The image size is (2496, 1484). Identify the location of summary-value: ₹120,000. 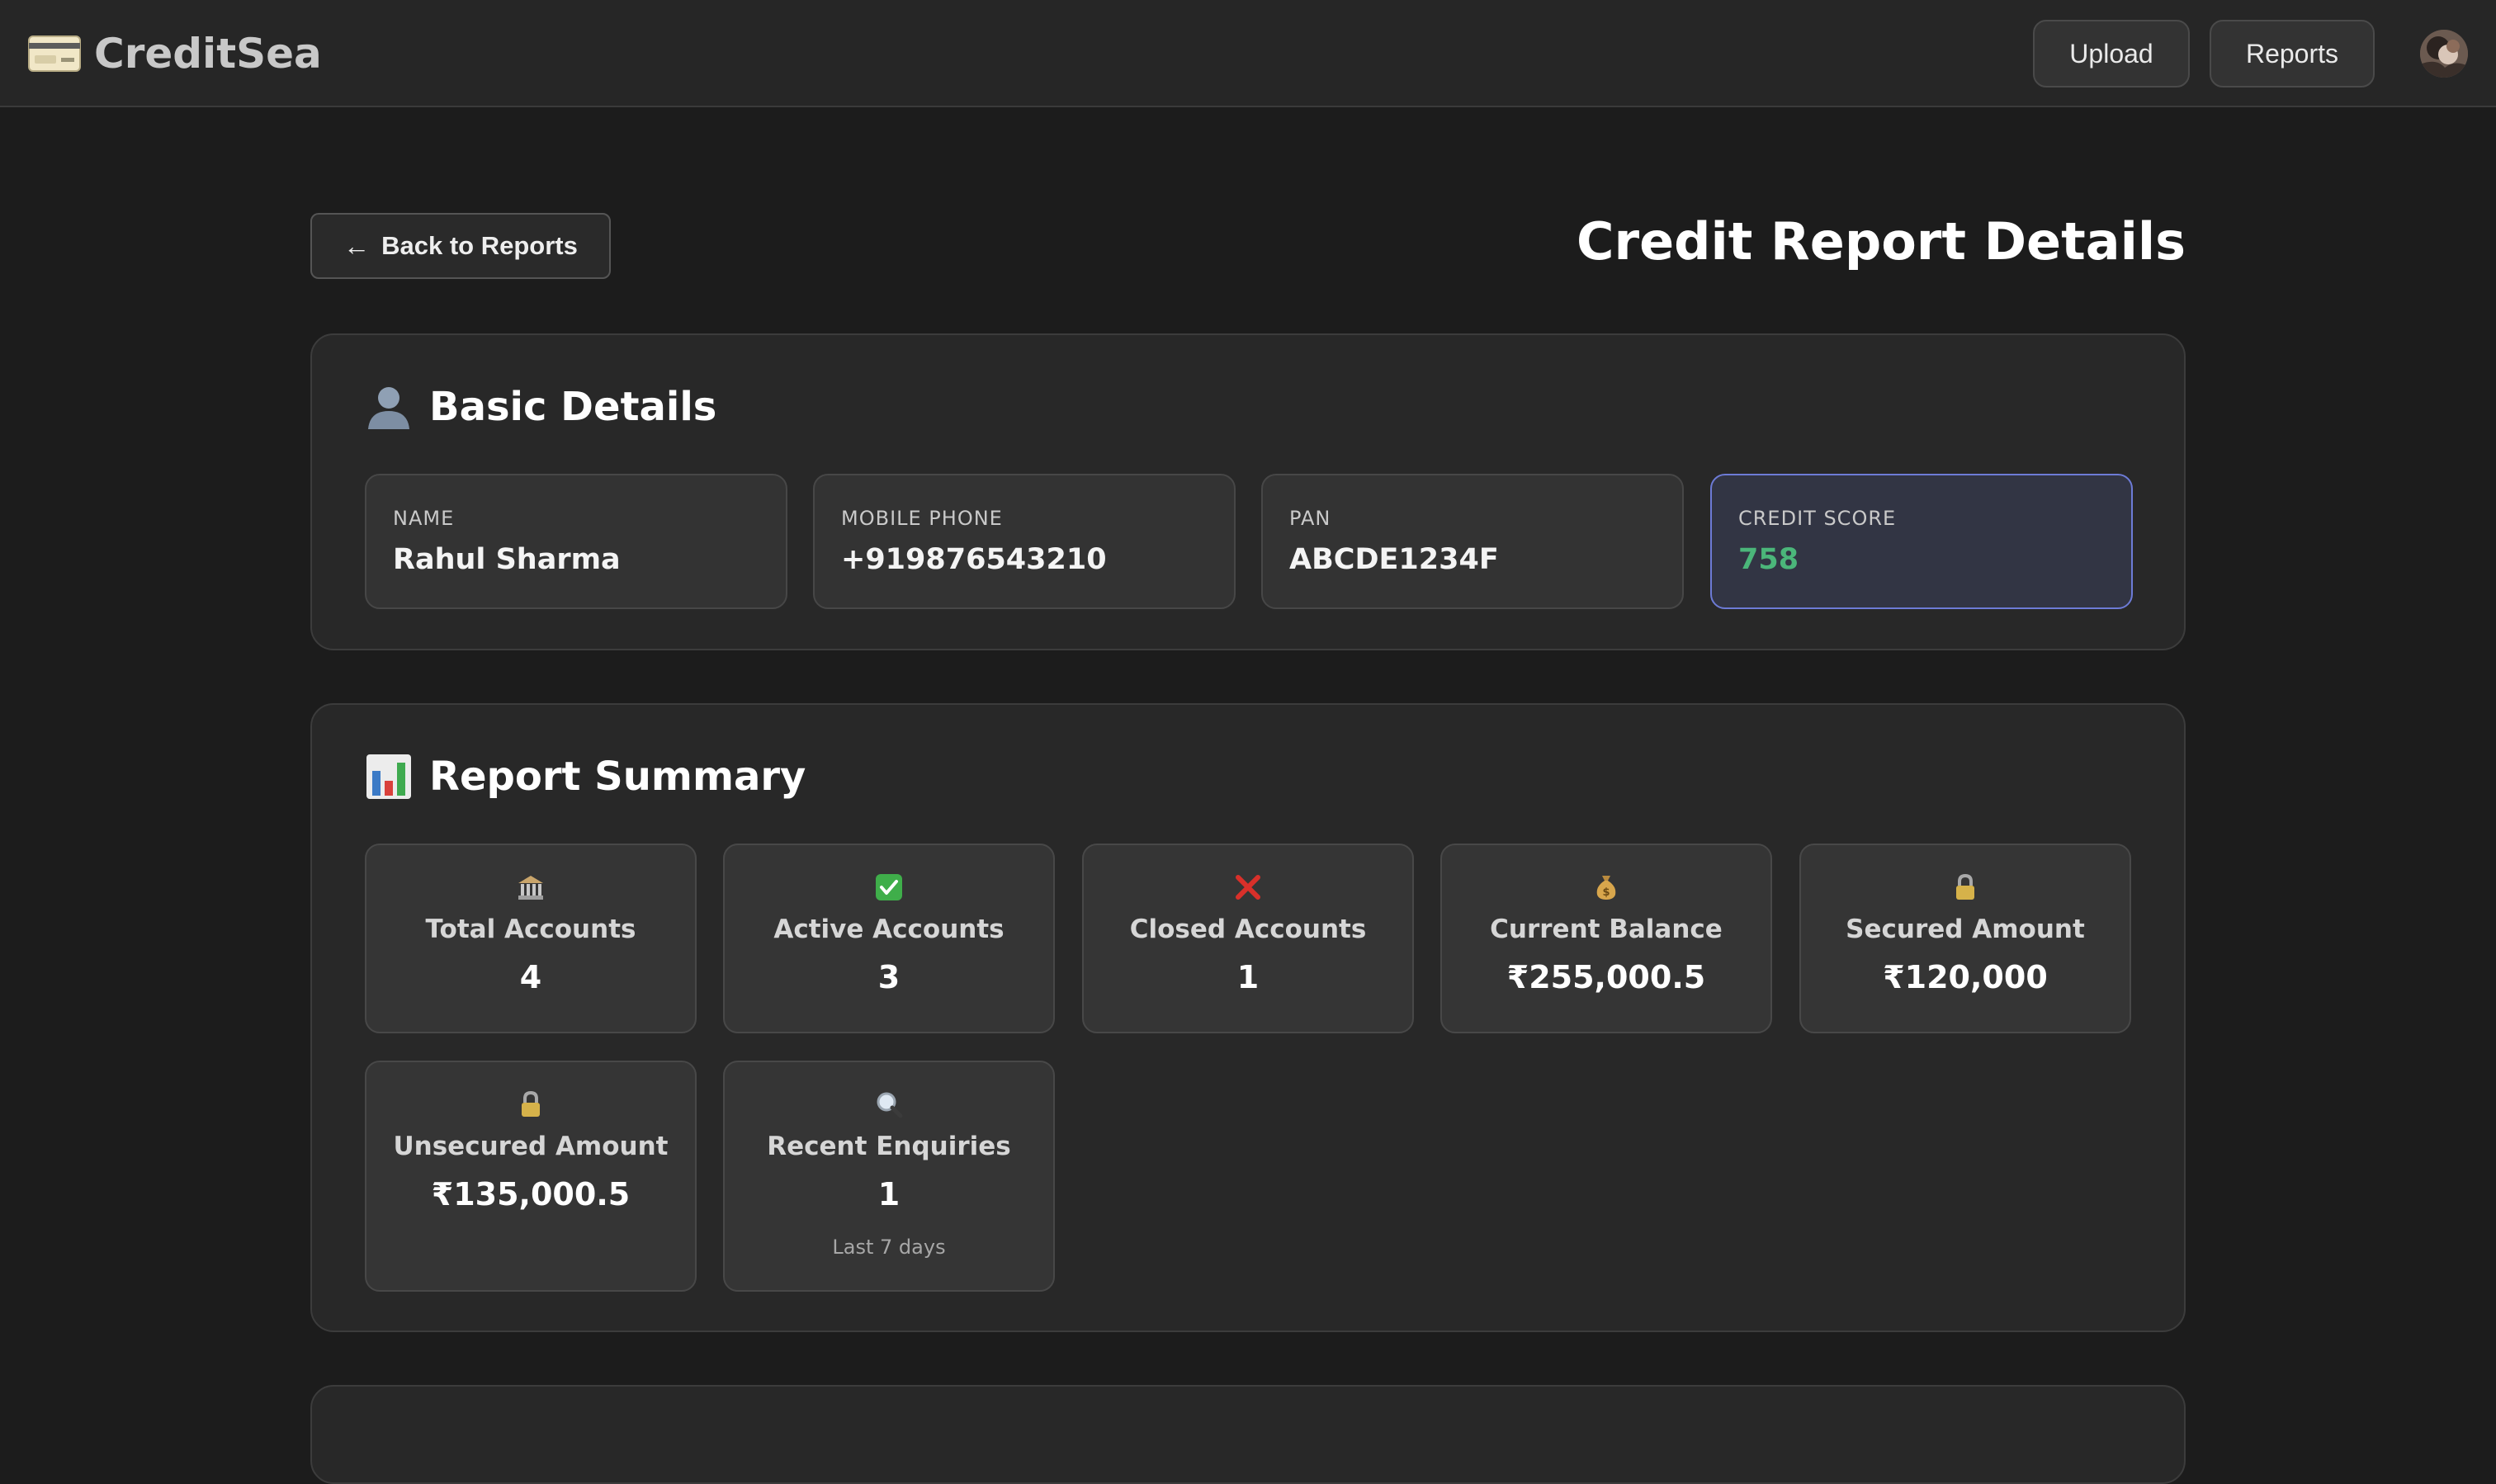
(1965, 977).